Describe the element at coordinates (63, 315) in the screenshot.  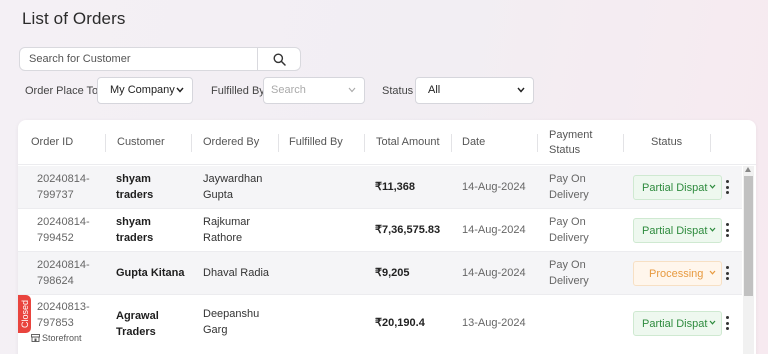
I see `order-id: 20240813- 797853` at that location.